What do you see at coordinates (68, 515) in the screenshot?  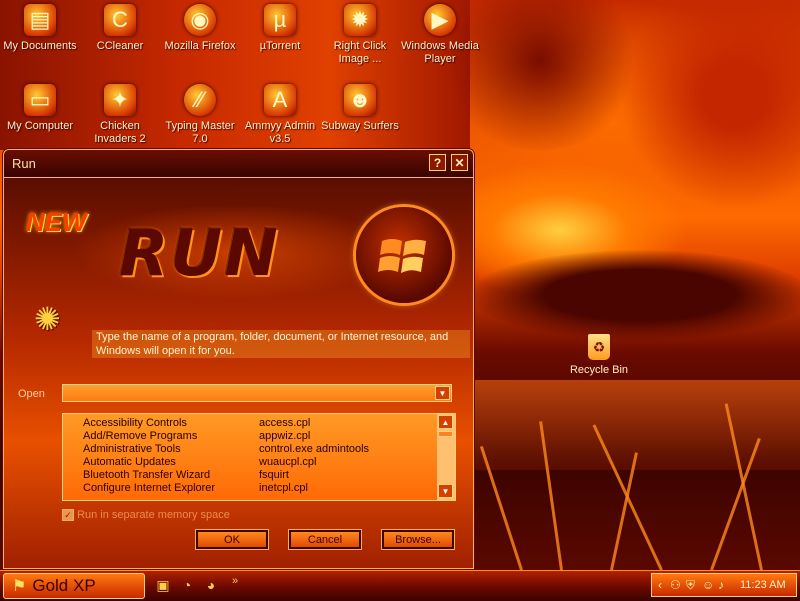 I see `separate-memory-checkbox: ✓` at bounding box center [68, 515].